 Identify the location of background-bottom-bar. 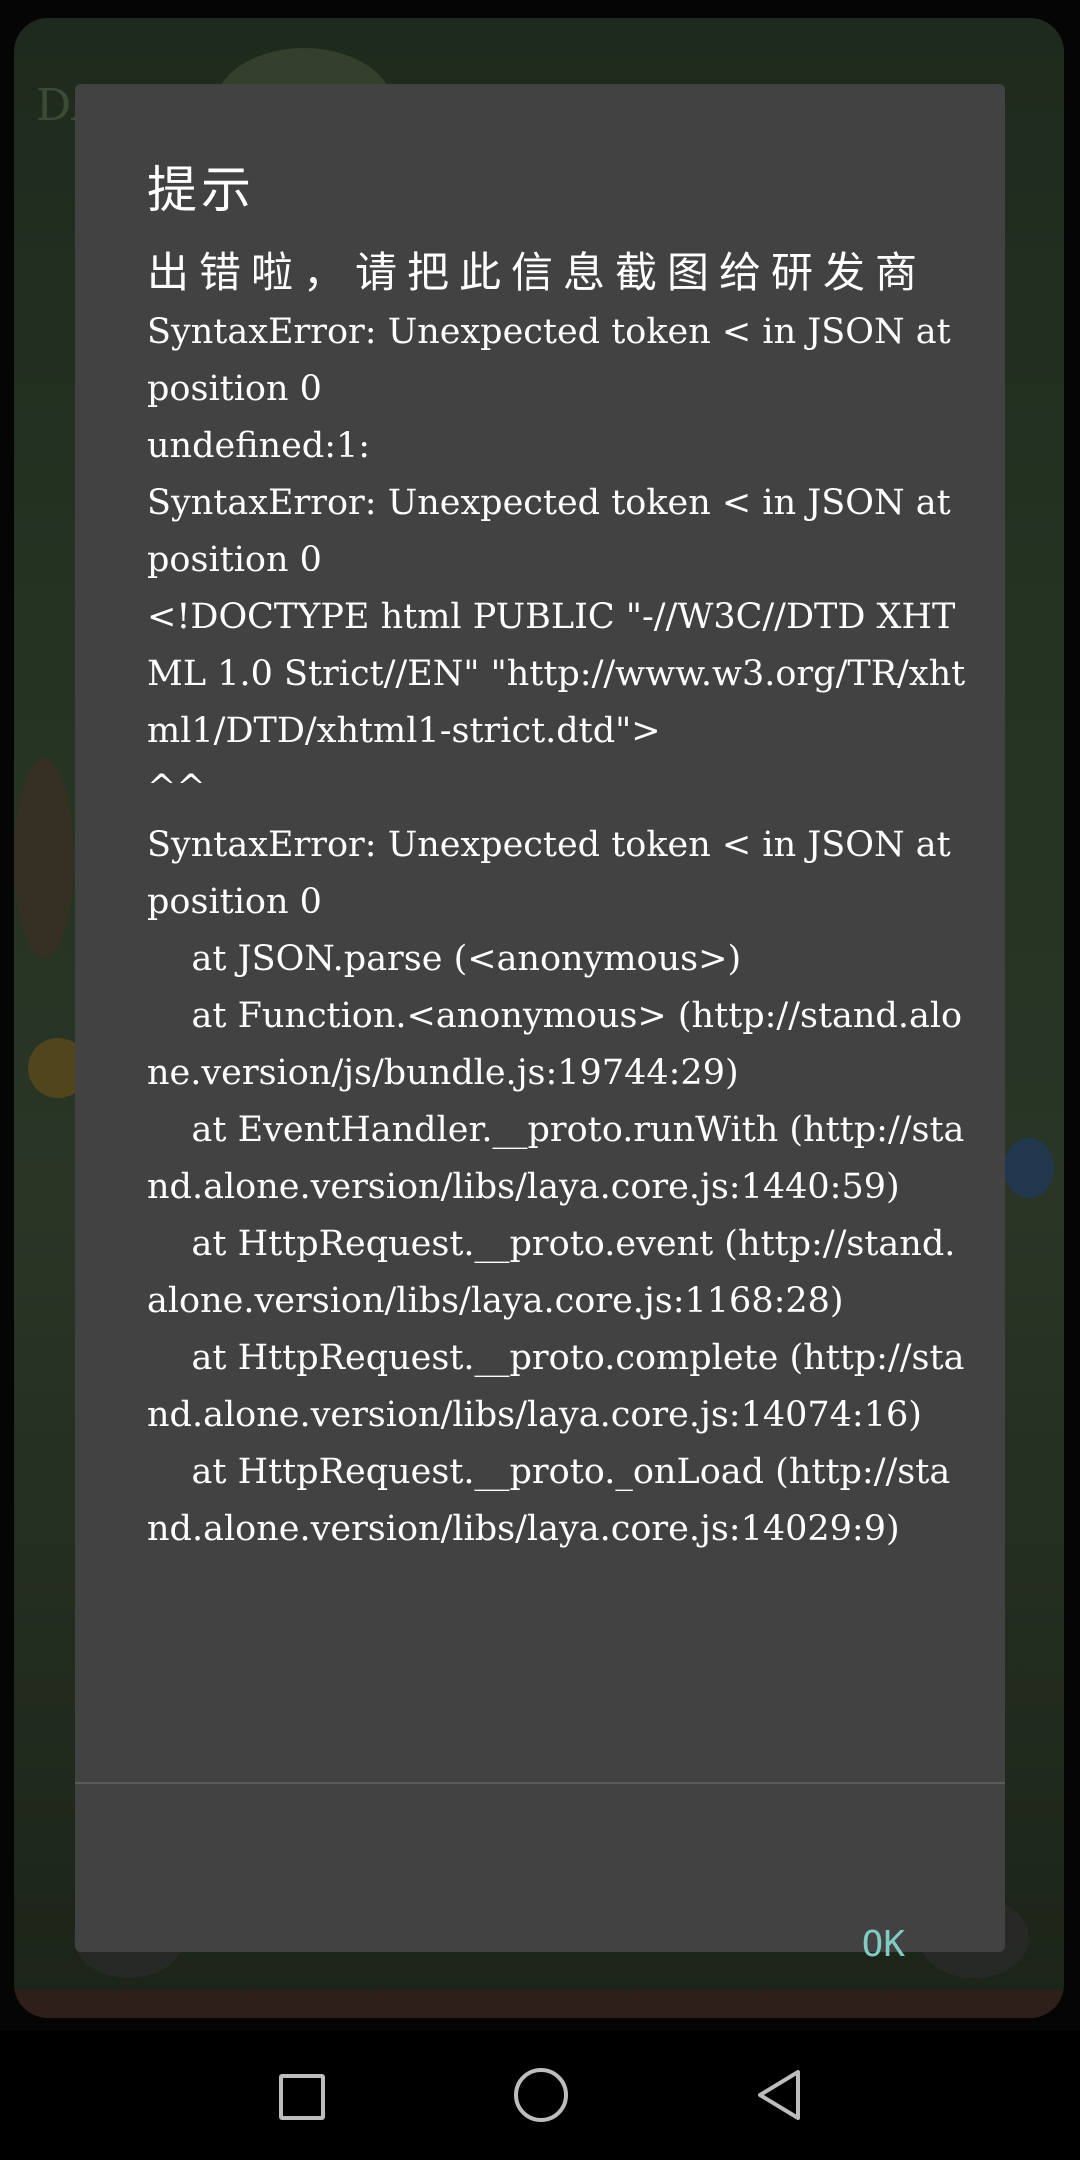
(539, 2004).